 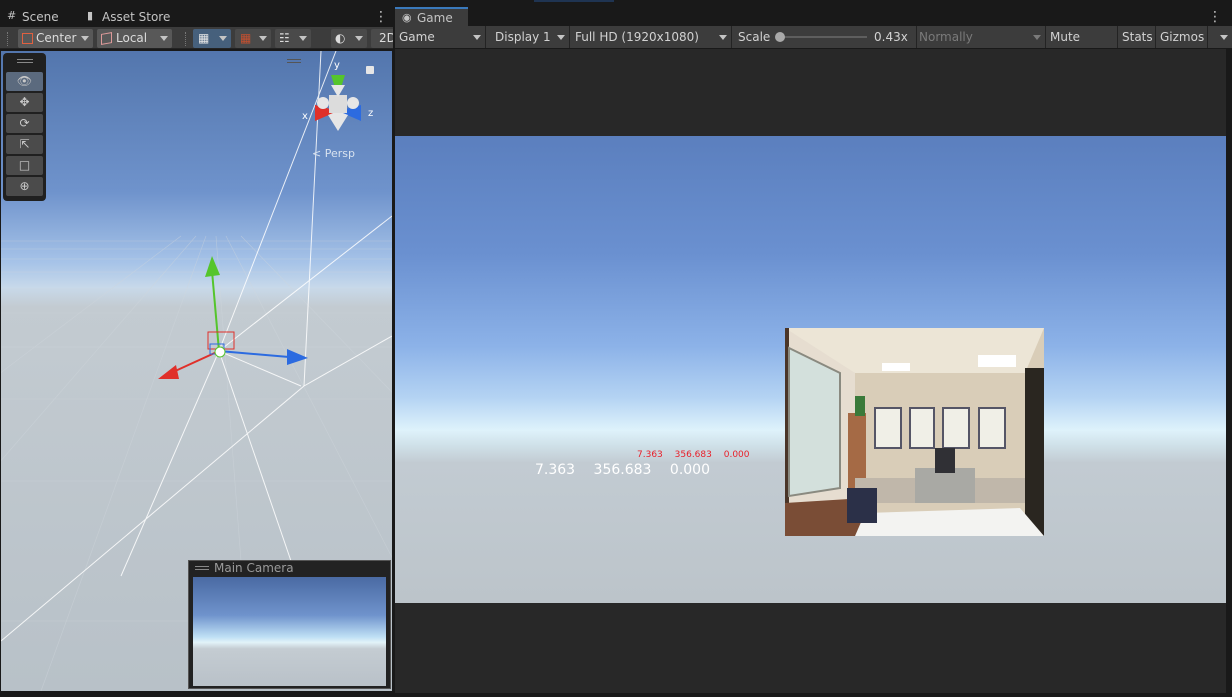 I want to click on readout-small-value-1: 7.363, so click(x=650, y=455).